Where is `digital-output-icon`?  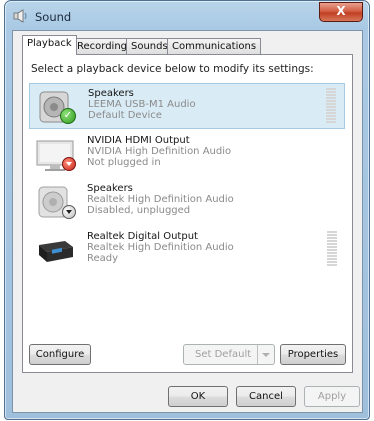
digital-output-icon is located at coordinates (56, 251).